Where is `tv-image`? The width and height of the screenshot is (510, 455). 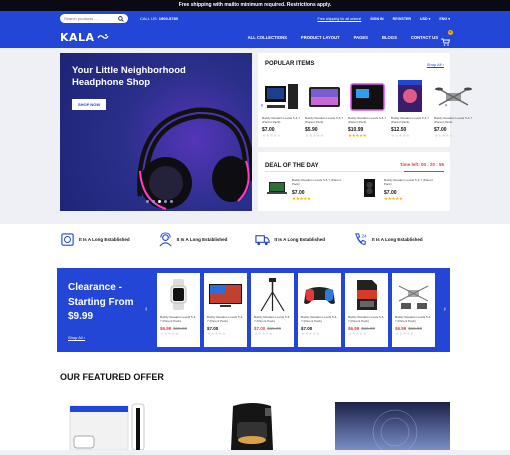 tv-image is located at coordinates (225, 294).